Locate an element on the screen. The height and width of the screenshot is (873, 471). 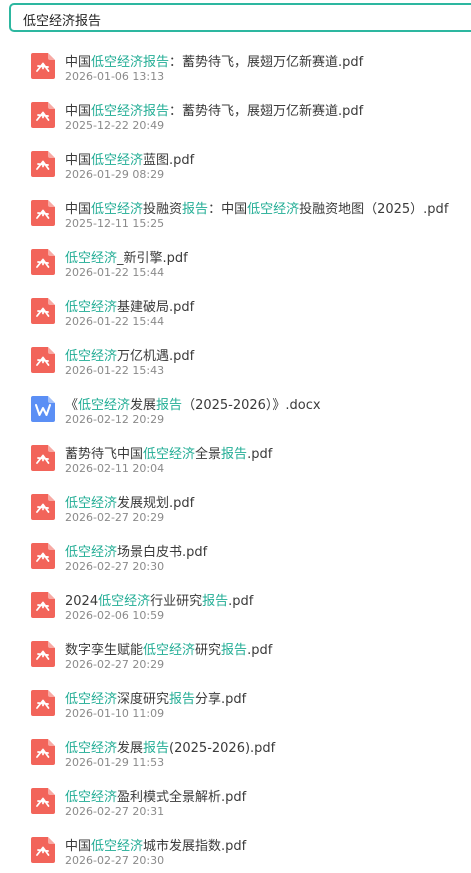
file-name: 低空经济基建破局.pdf is located at coordinates (129, 305).